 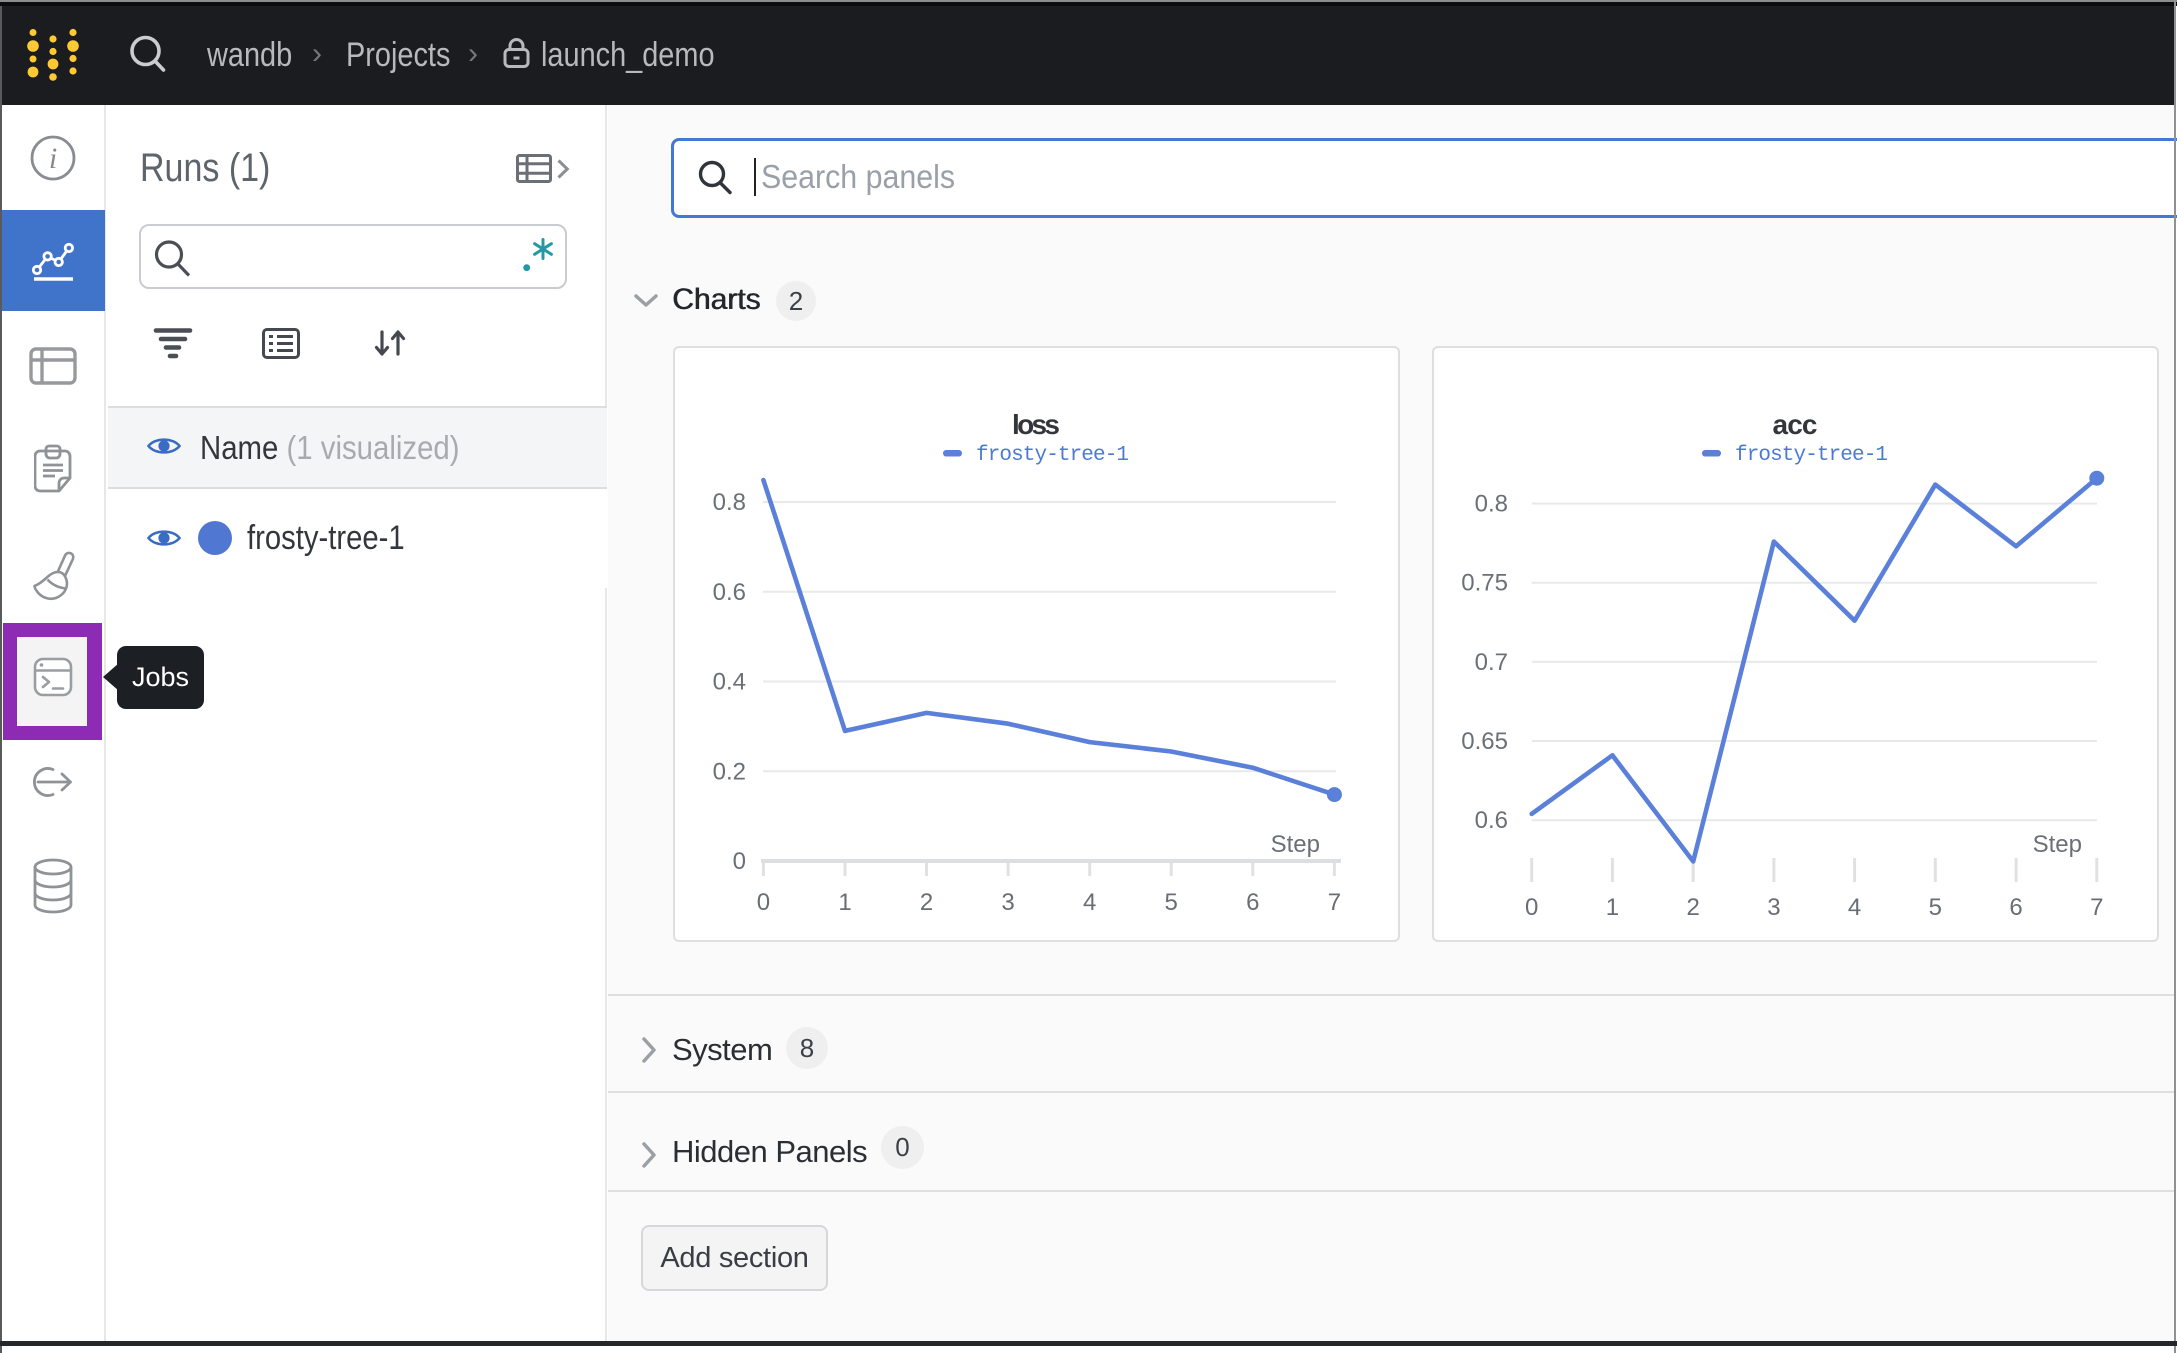 What do you see at coordinates (53, 158) in the screenshot?
I see `svg-text: i` at bounding box center [53, 158].